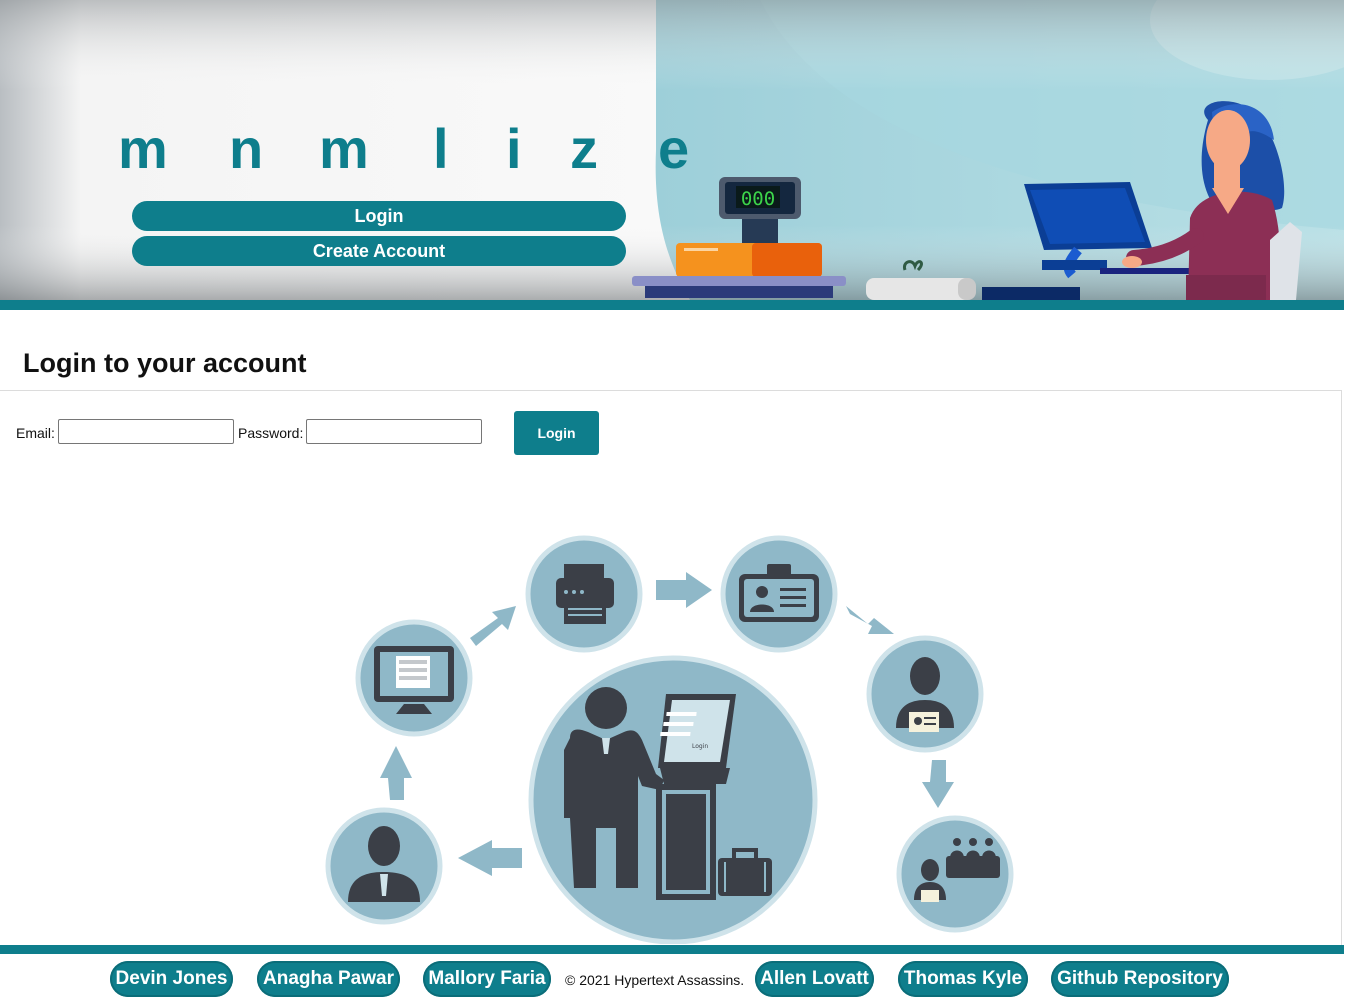  I want to click on footer-link-github-repository: Github Repository, so click(1140, 979).